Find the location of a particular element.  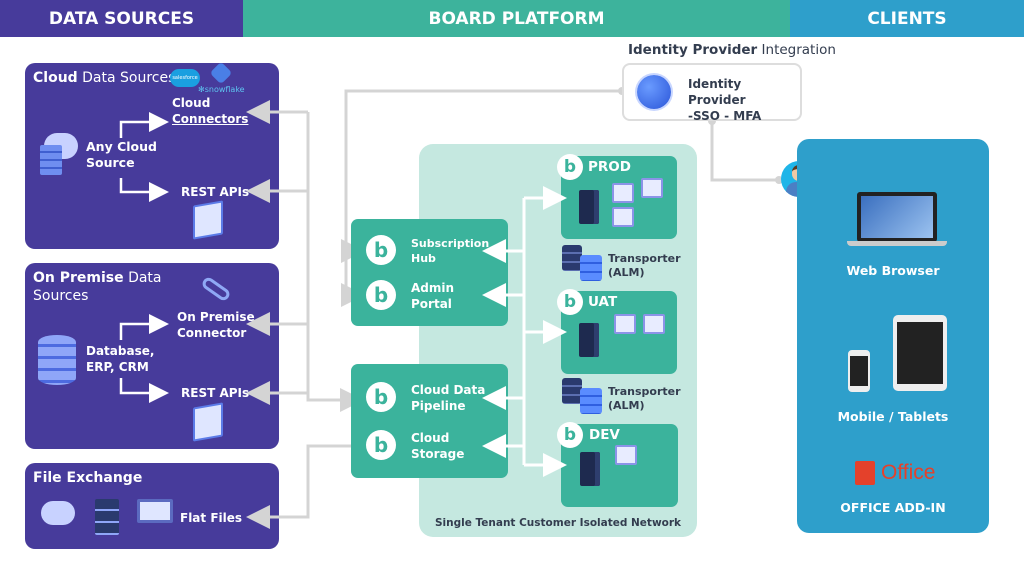

office-addin-label: OFFICE ADD-IN is located at coordinates (893, 507).